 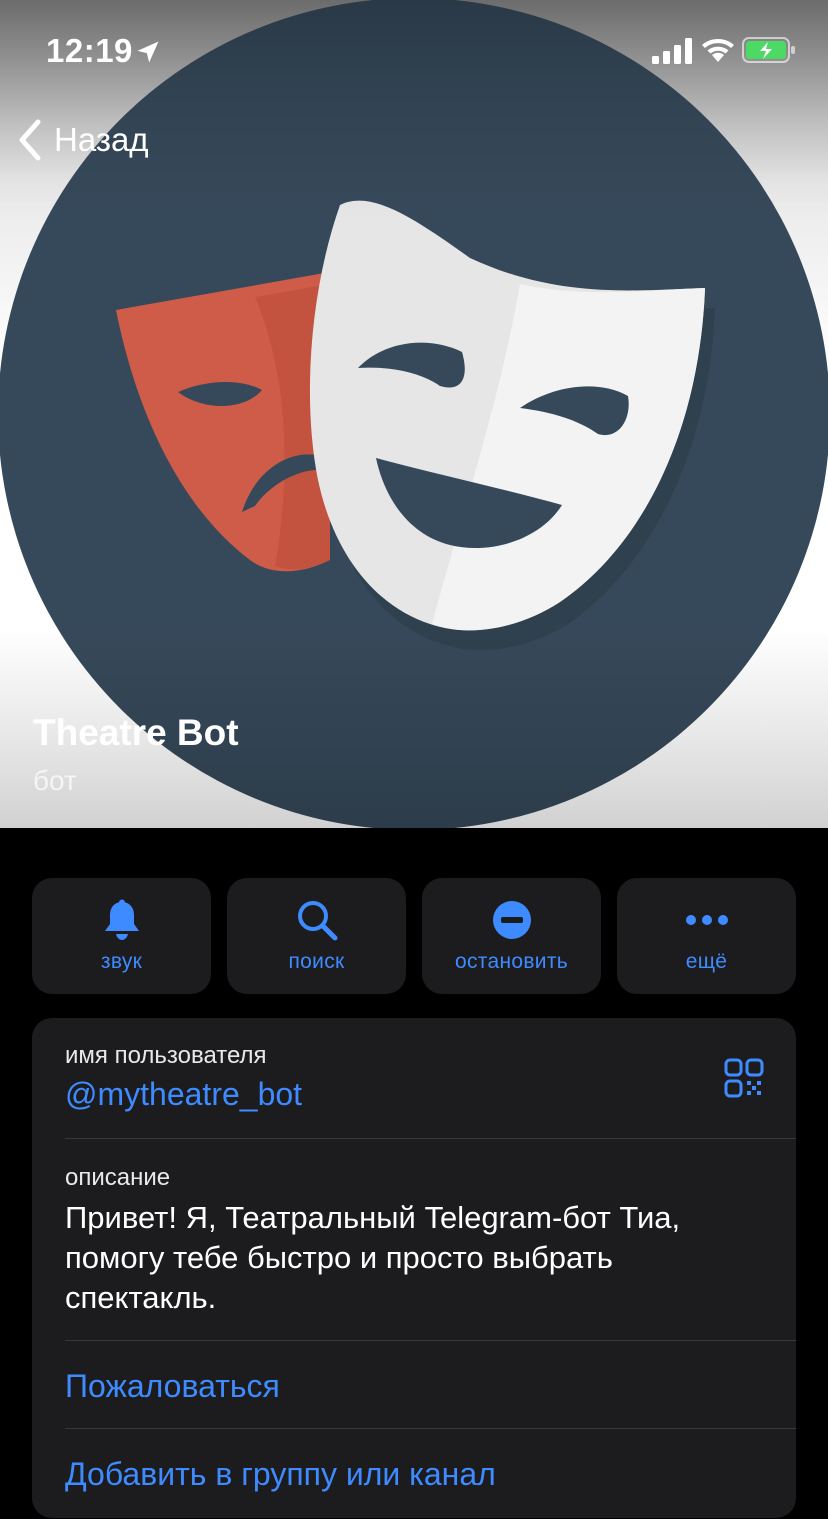 What do you see at coordinates (101, 139) in the screenshot?
I see `back-label: Назад` at bounding box center [101, 139].